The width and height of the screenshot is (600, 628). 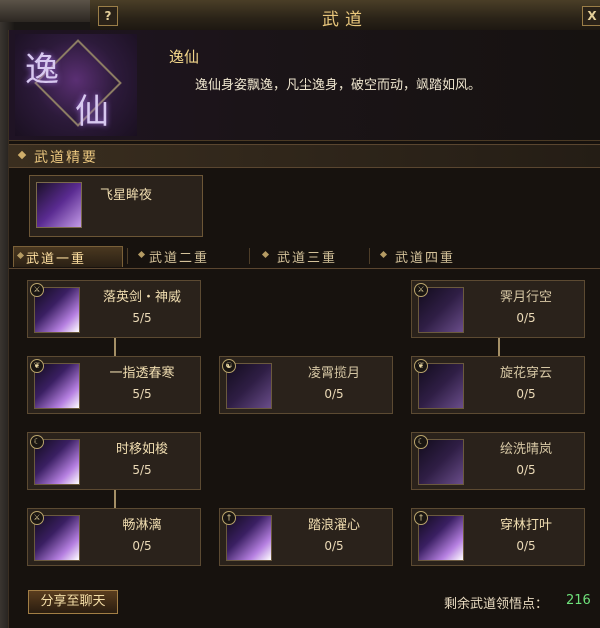 What do you see at coordinates (496, 604) in the screenshot?
I see `remaining-points-label: 剩余武道领悟点：` at bounding box center [496, 604].